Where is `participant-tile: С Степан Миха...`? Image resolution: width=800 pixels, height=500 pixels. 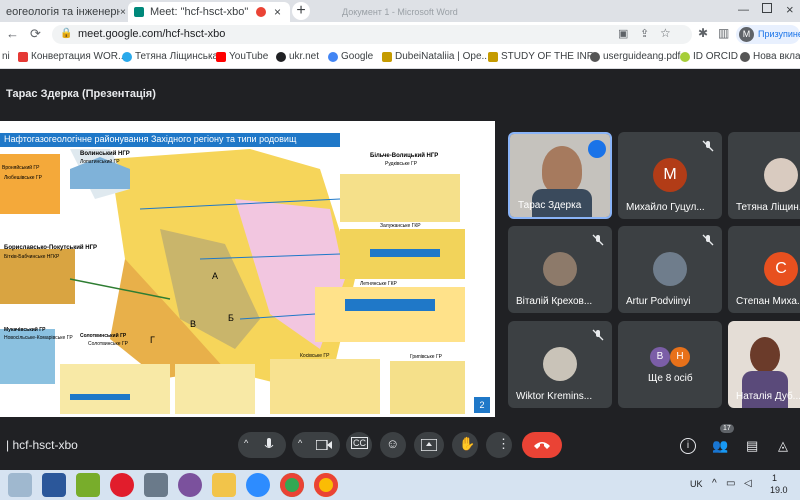 participant-tile: С Степан Миха... is located at coordinates (764, 269).